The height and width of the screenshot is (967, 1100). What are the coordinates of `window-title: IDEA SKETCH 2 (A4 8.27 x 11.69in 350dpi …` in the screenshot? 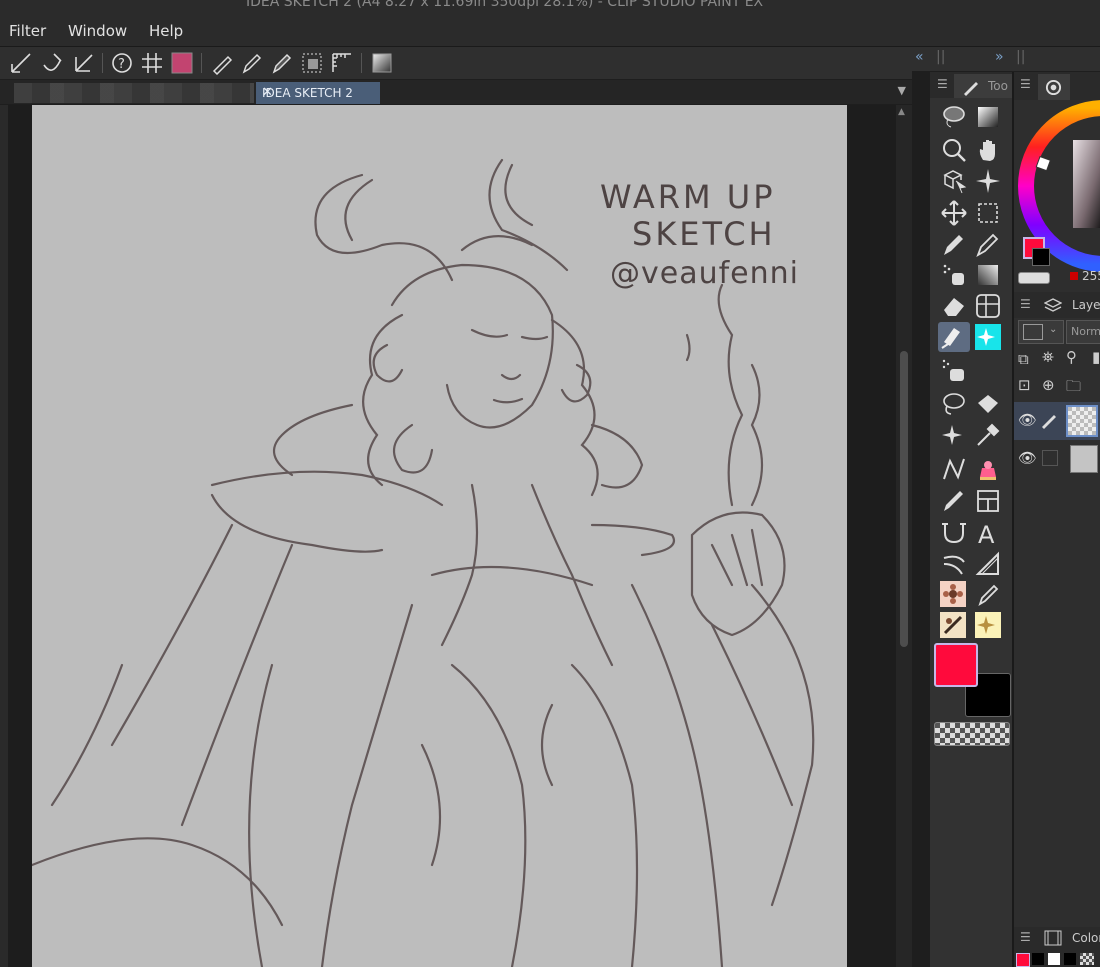 It's located at (505, 5).